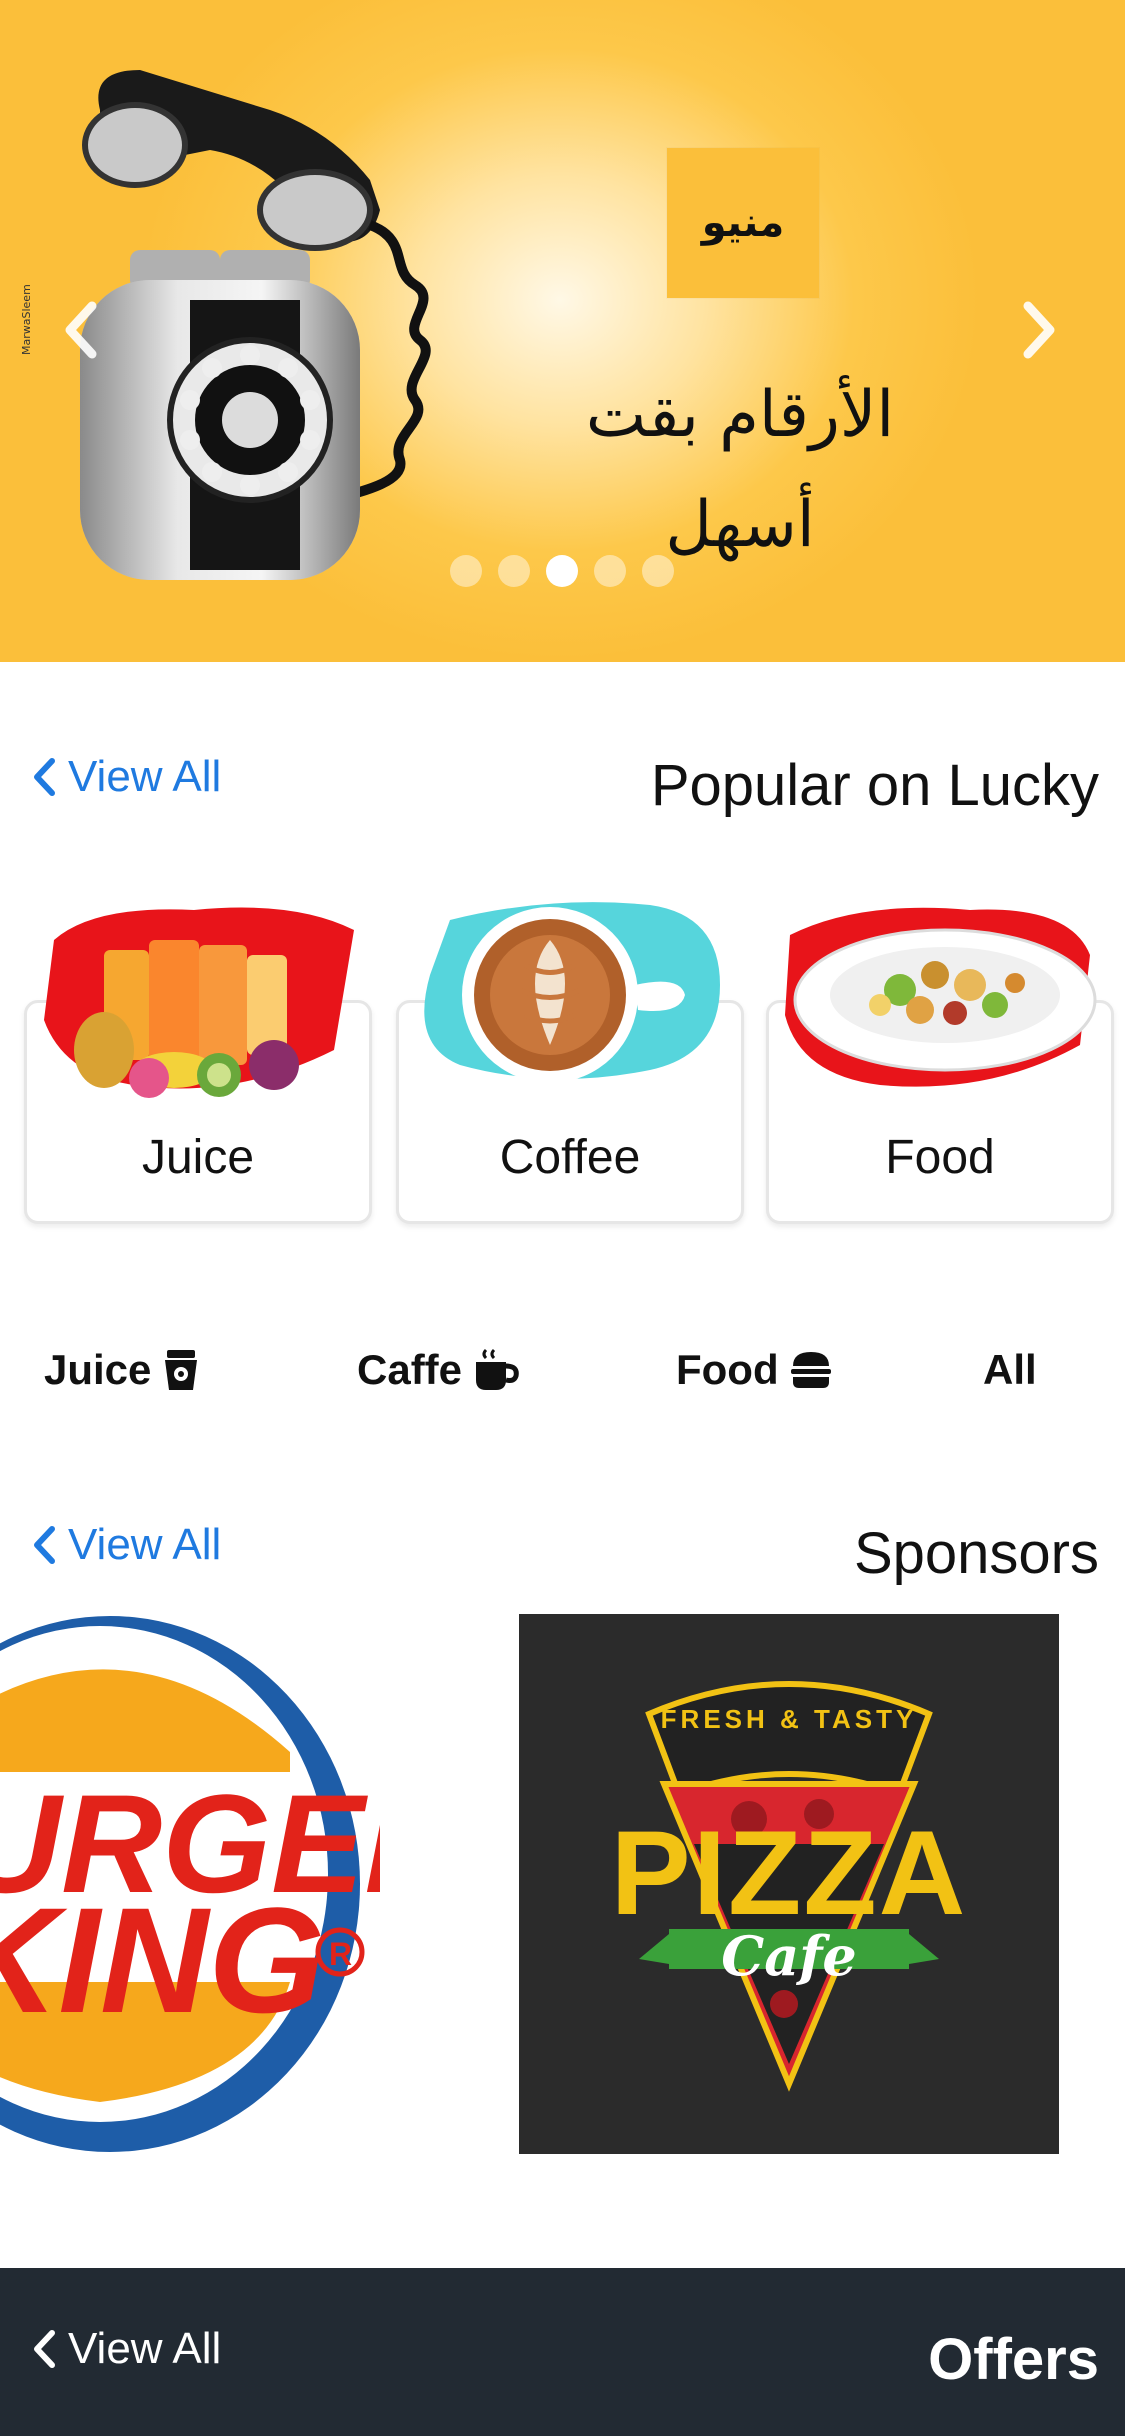 The height and width of the screenshot is (2436, 1125). I want to click on category-juice: Juice, so click(122, 1370).